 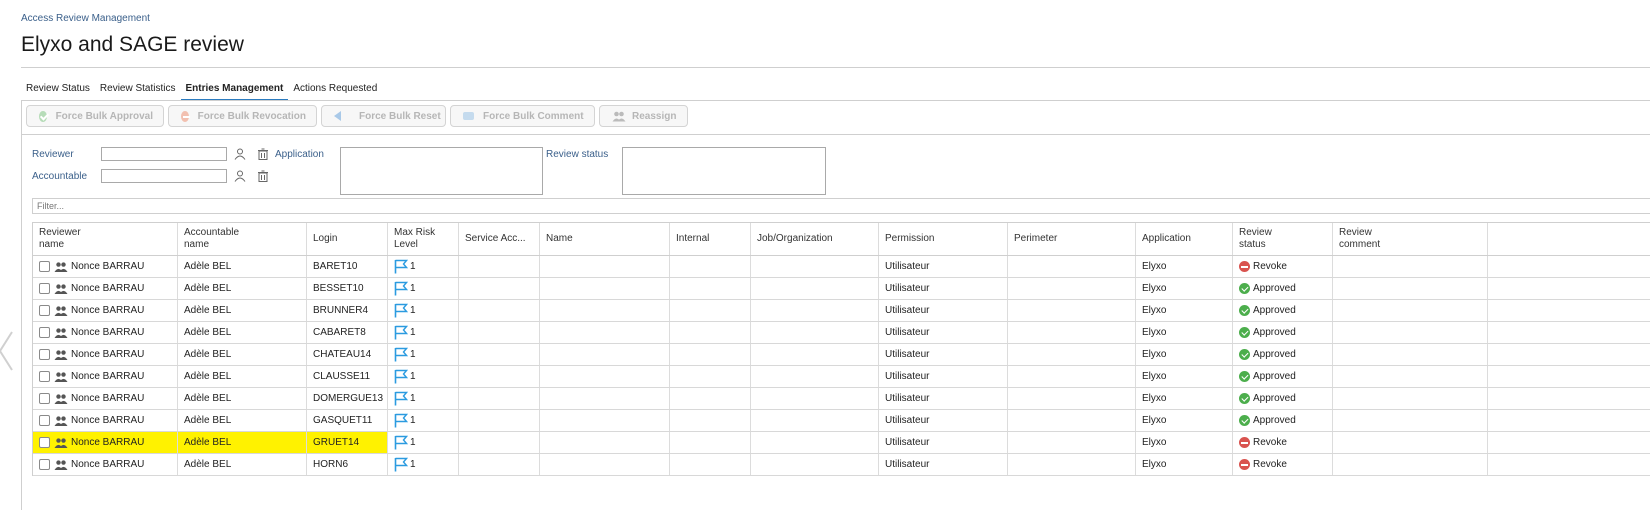 I want to click on review-status-cell: Approved, so click(x=1283, y=398).